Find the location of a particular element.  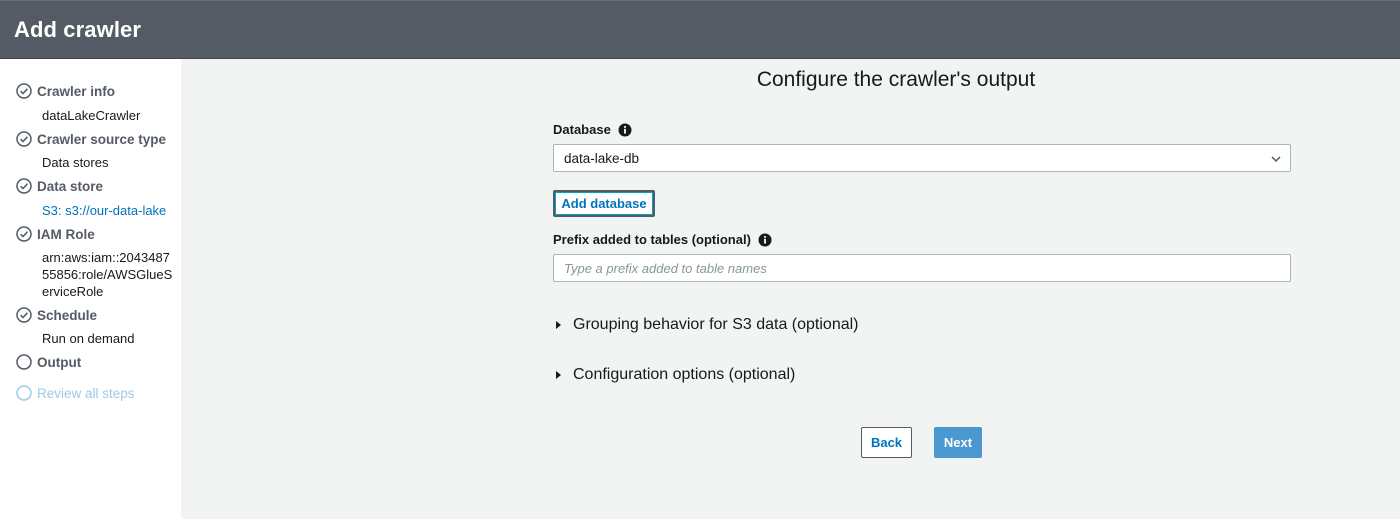

database-label: Database is located at coordinates (592, 129).